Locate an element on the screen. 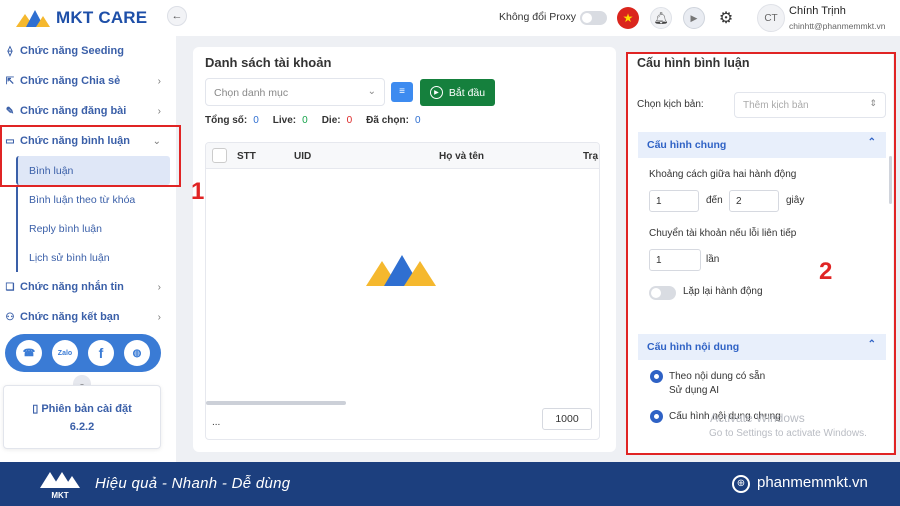  column-header-uid: UID is located at coordinates (302, 156).